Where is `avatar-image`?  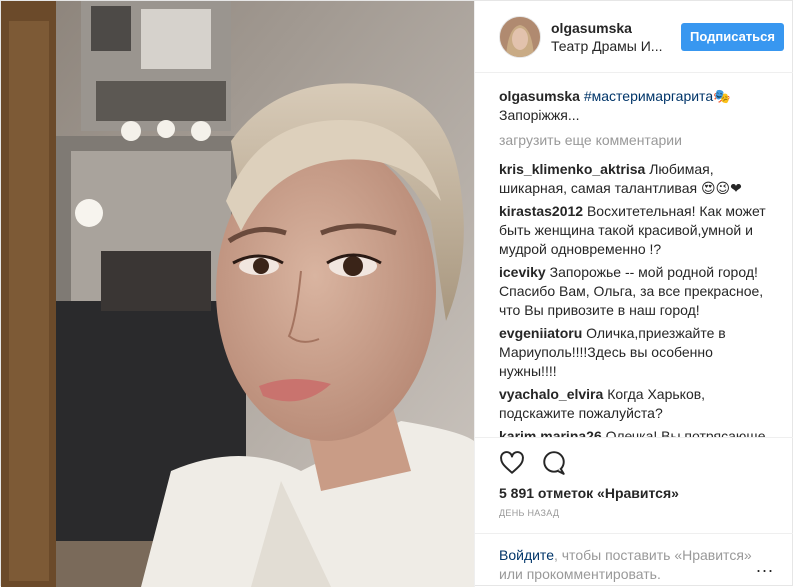 avatar-image is located at coordinates (520, 36).